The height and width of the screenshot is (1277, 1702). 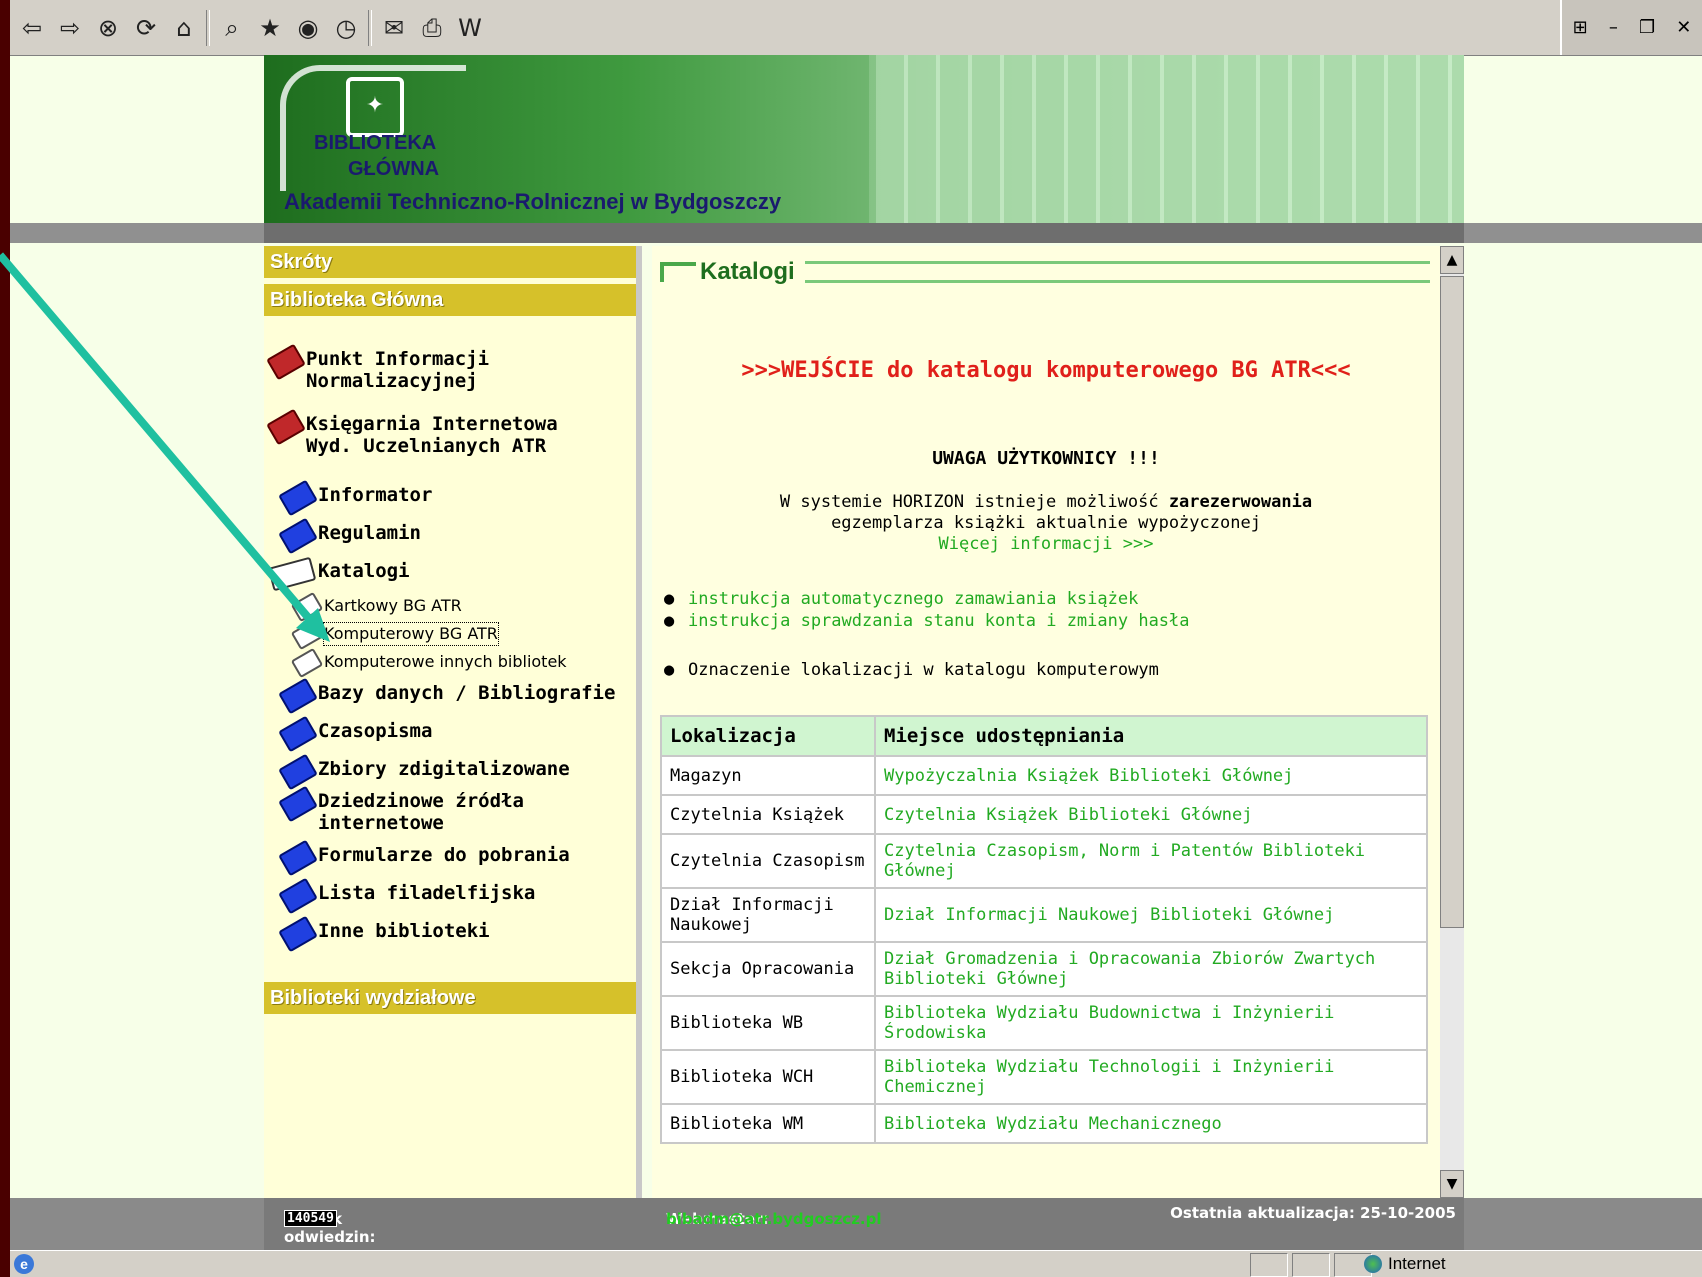 What do you see at coordinates (774, 1219) in the screenshot?
I see `webmaster-email-link: bibadm@atr.bydgoszcz.pl` at bounding box center [774, 1219].